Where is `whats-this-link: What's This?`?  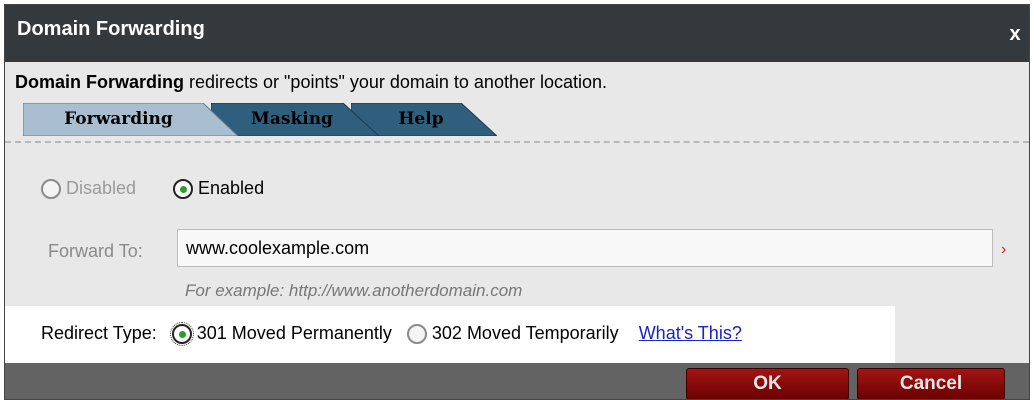
whats-this-link: What's This? is located at coordinates (690, 333).